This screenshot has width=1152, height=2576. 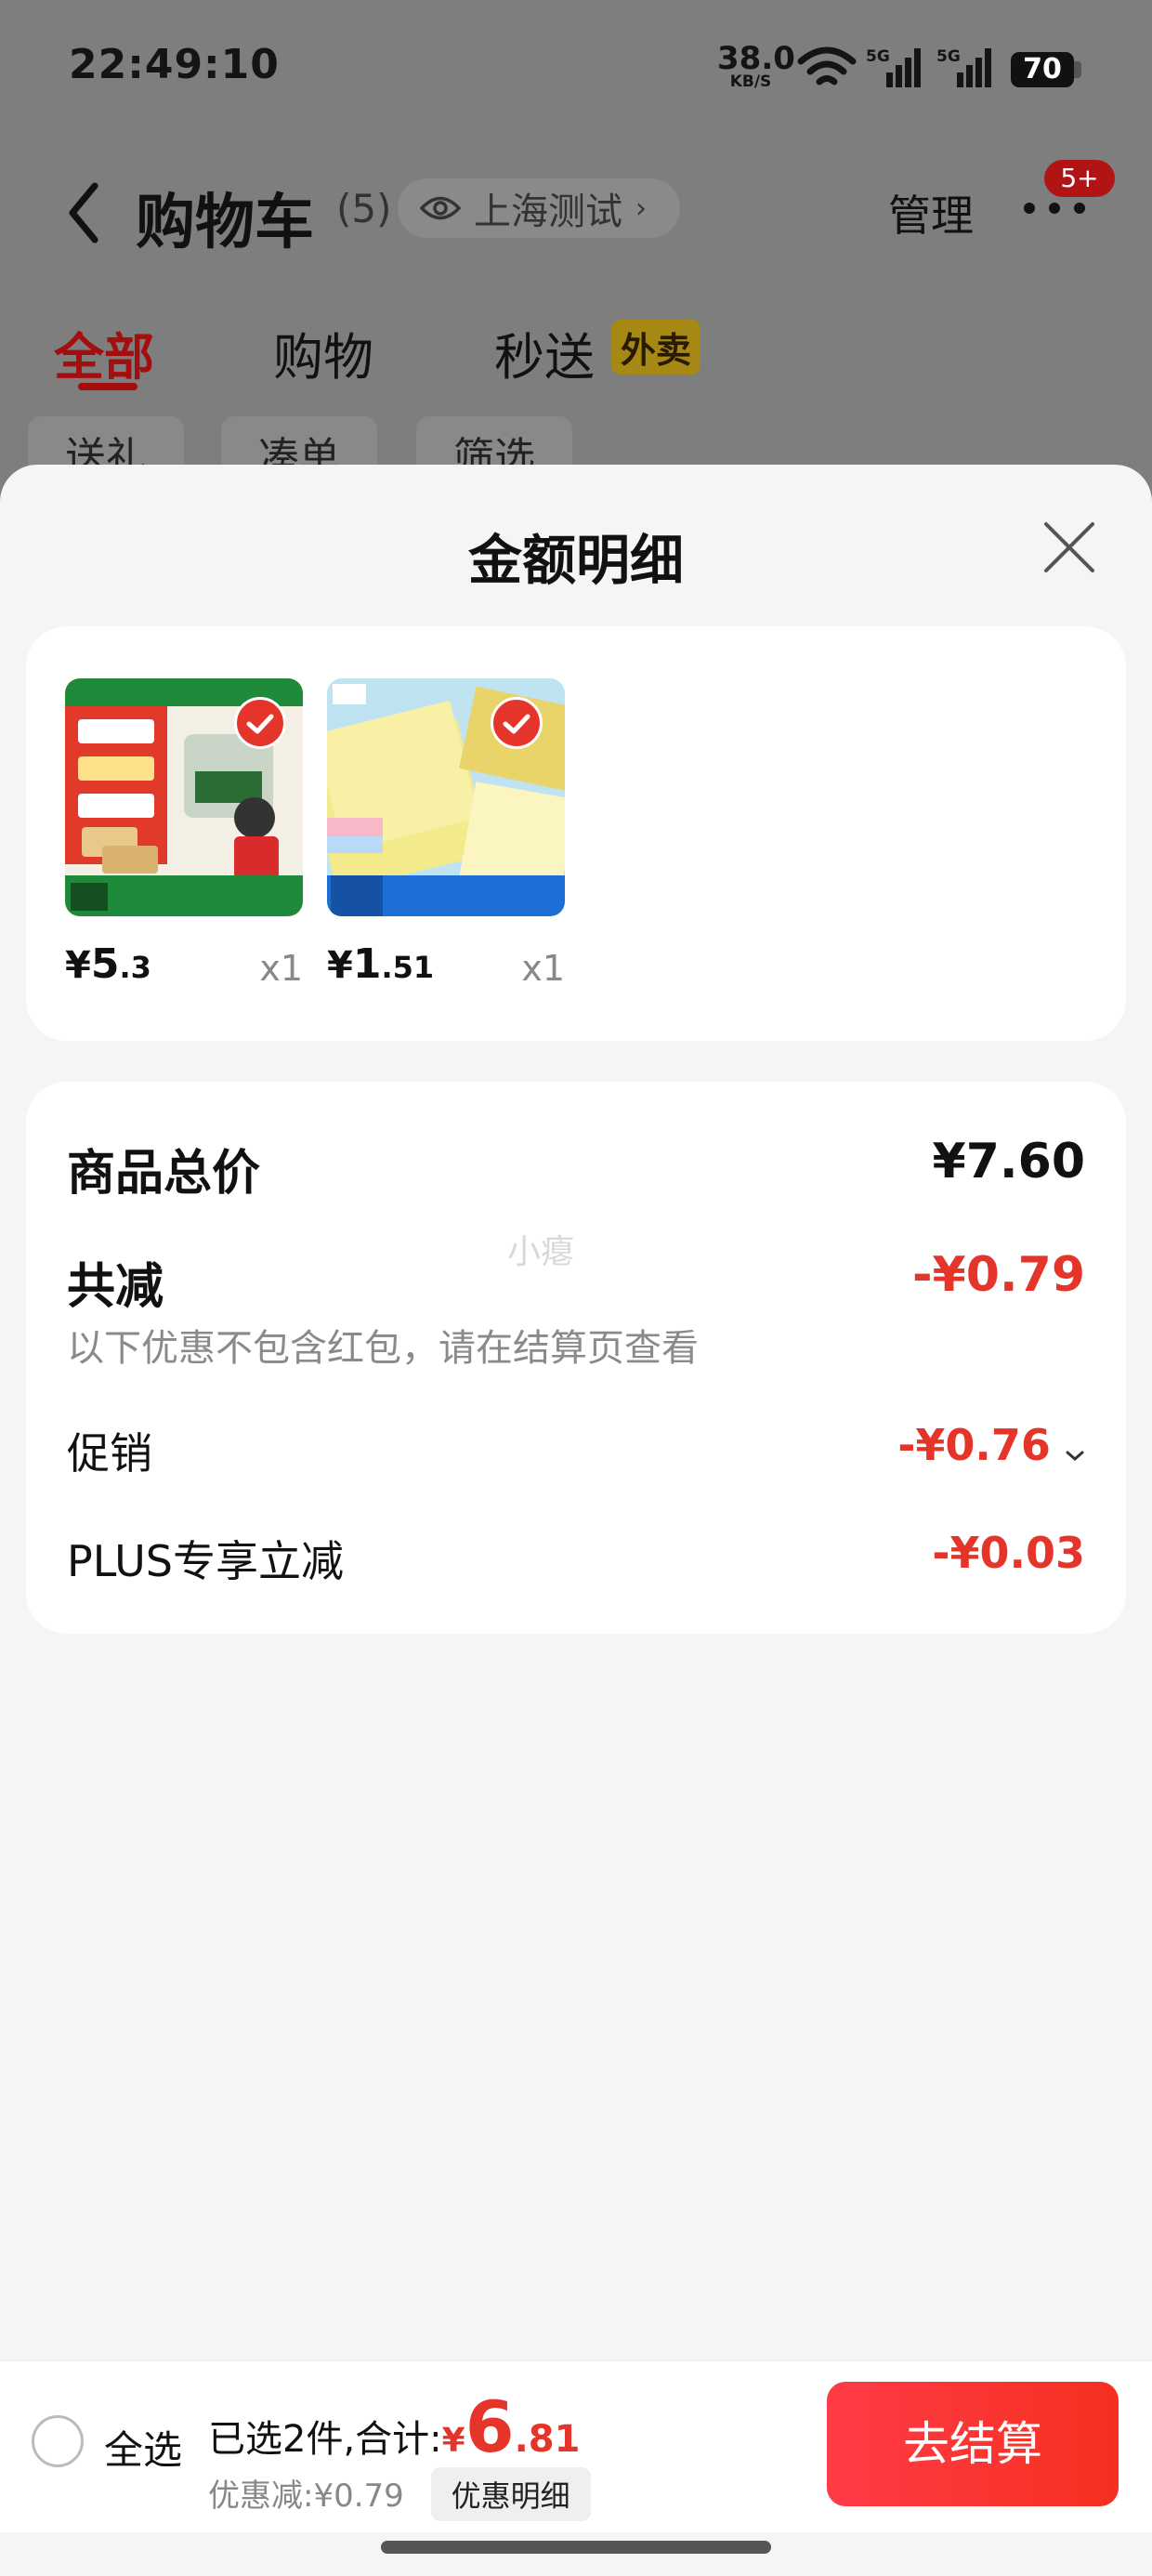 What do you see at coordinates (656, 347) in the screenshot?
I see `waimai-tag: 外卖` at bounding box center [656, 347].